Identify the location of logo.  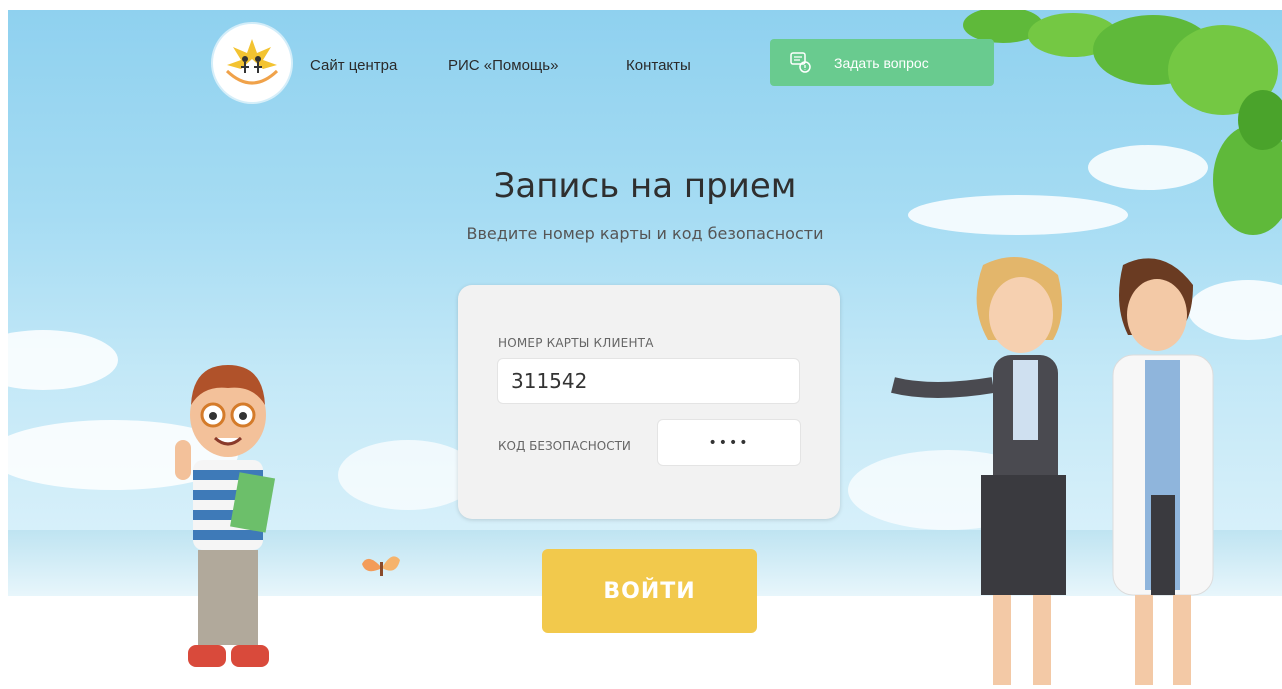
(252, 63).